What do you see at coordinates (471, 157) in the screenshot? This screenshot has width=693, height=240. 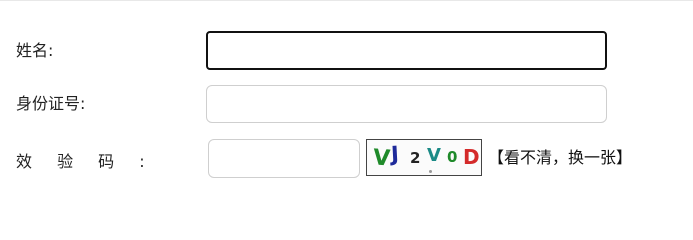 I see `captcha-char: D` at bounding box center [471, 157].